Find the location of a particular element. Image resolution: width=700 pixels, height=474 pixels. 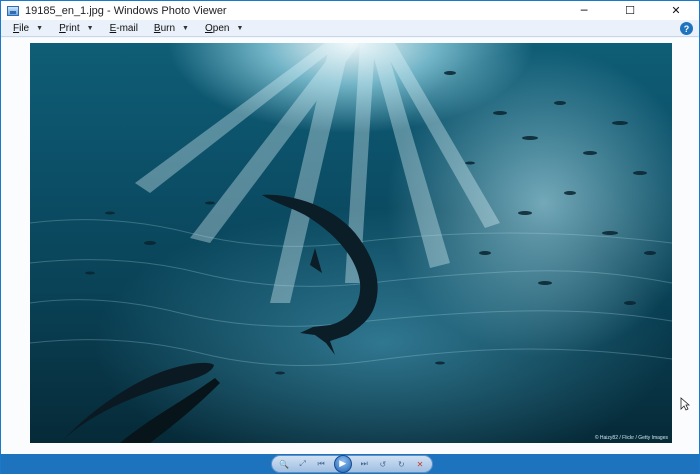

window-title: 19185_en_1.jpg - Windows Photo Viewer is located at coordinates (126, 10).